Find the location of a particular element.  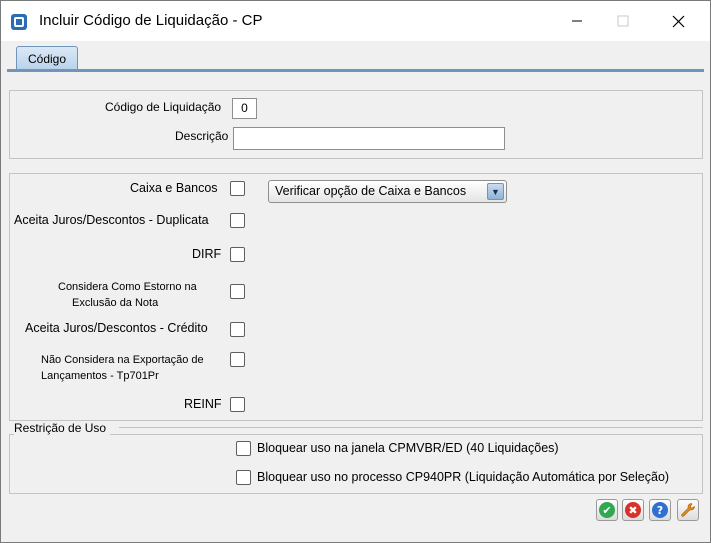

close-button is located at coordinates (678, 21).